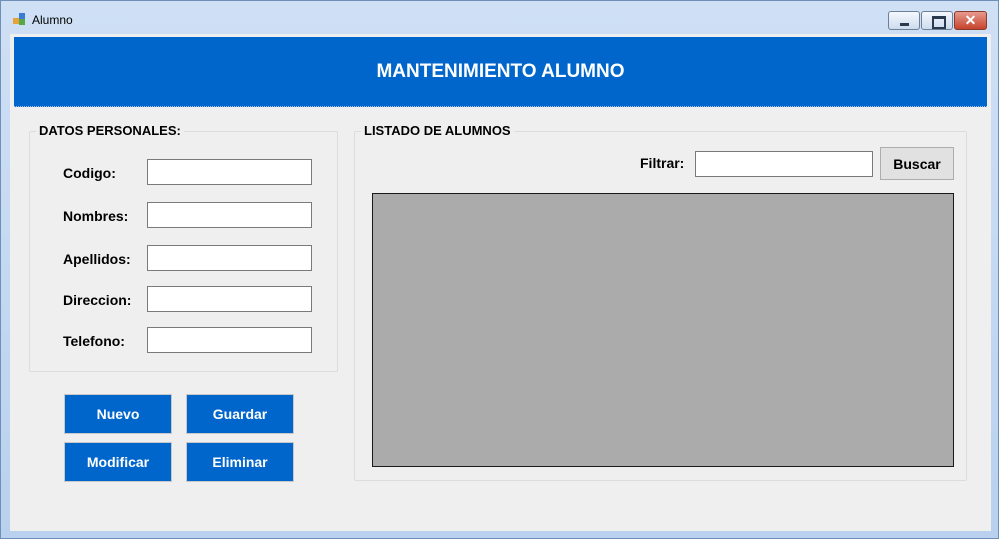 This screenshot has height=539, width=999. I want to click on header-banner: MANTENIMIENTO ALUMNO, so click(500, 72).